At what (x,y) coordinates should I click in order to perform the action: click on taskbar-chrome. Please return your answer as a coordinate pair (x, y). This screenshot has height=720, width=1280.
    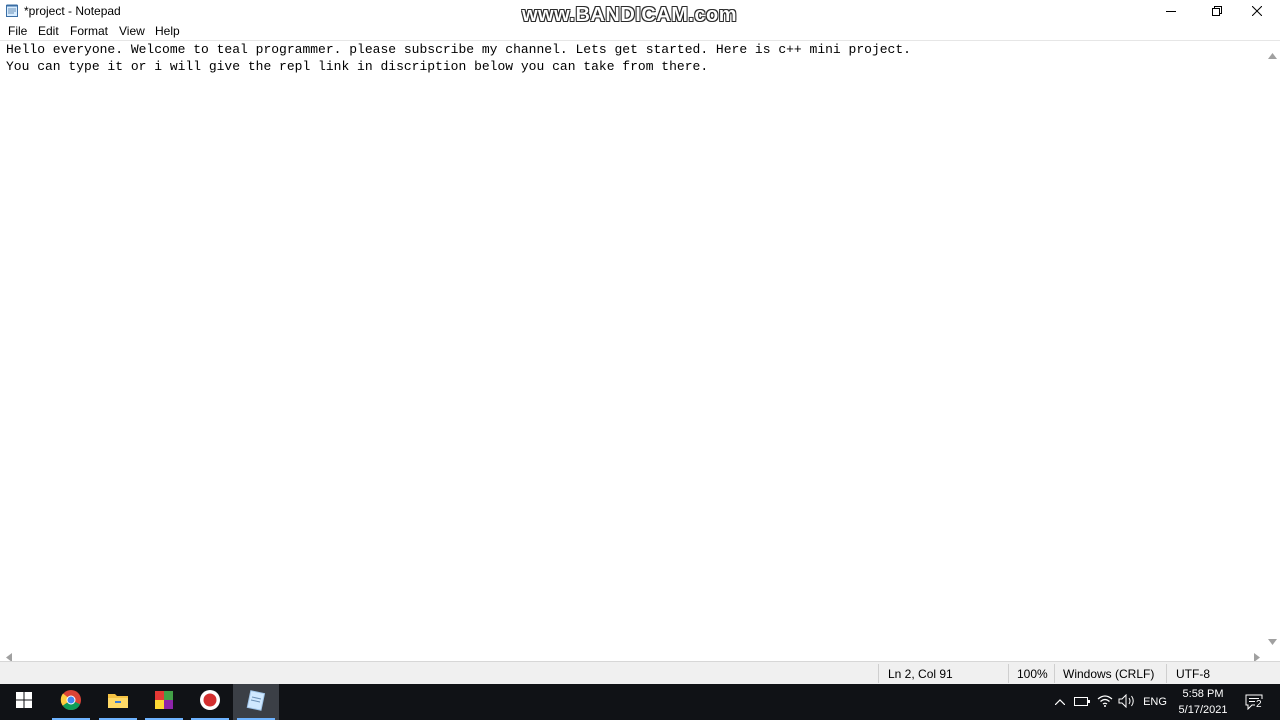
    Looking at the image, I should click on (71, 702).